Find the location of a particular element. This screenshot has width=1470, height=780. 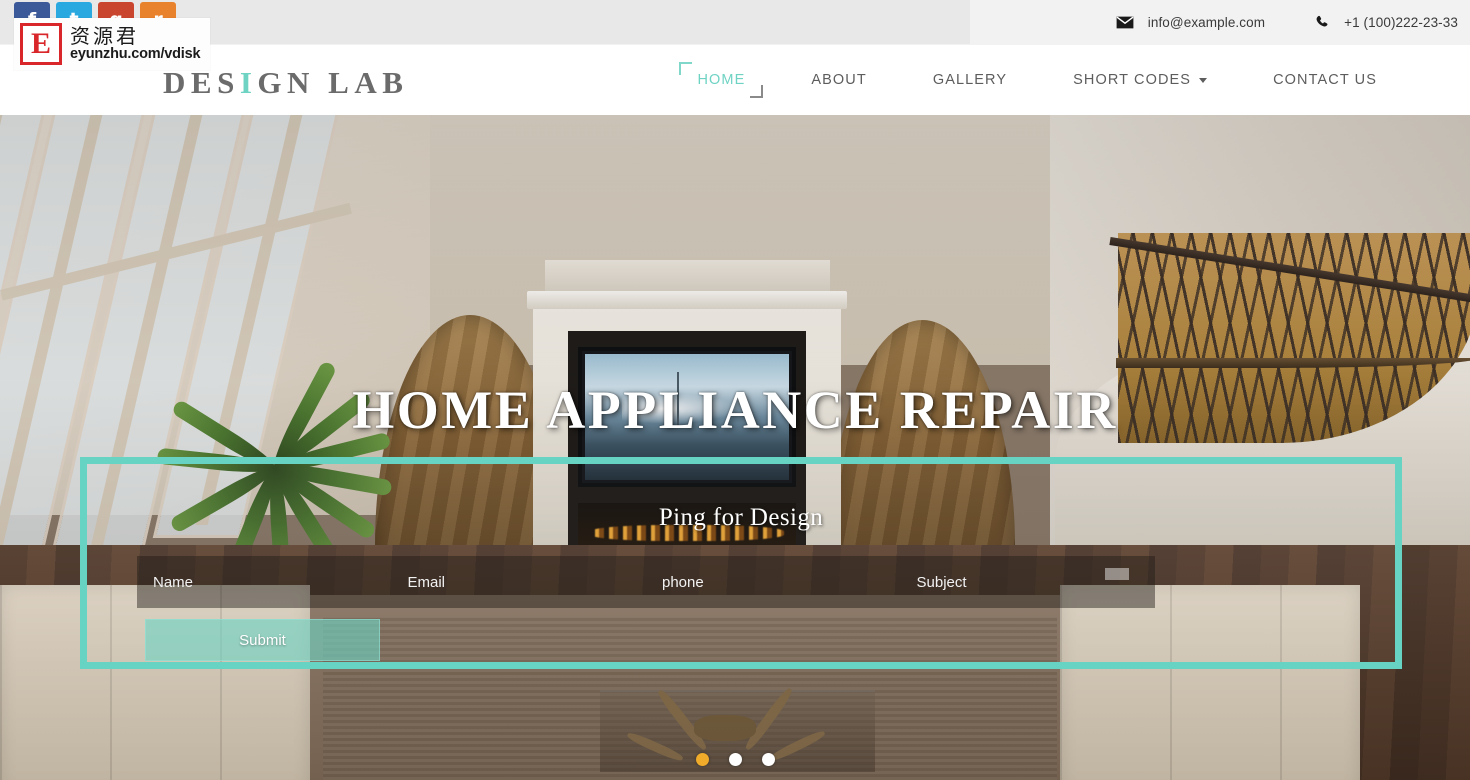

contact-email-text: info@example.com is located at coordinates (1206, 22).